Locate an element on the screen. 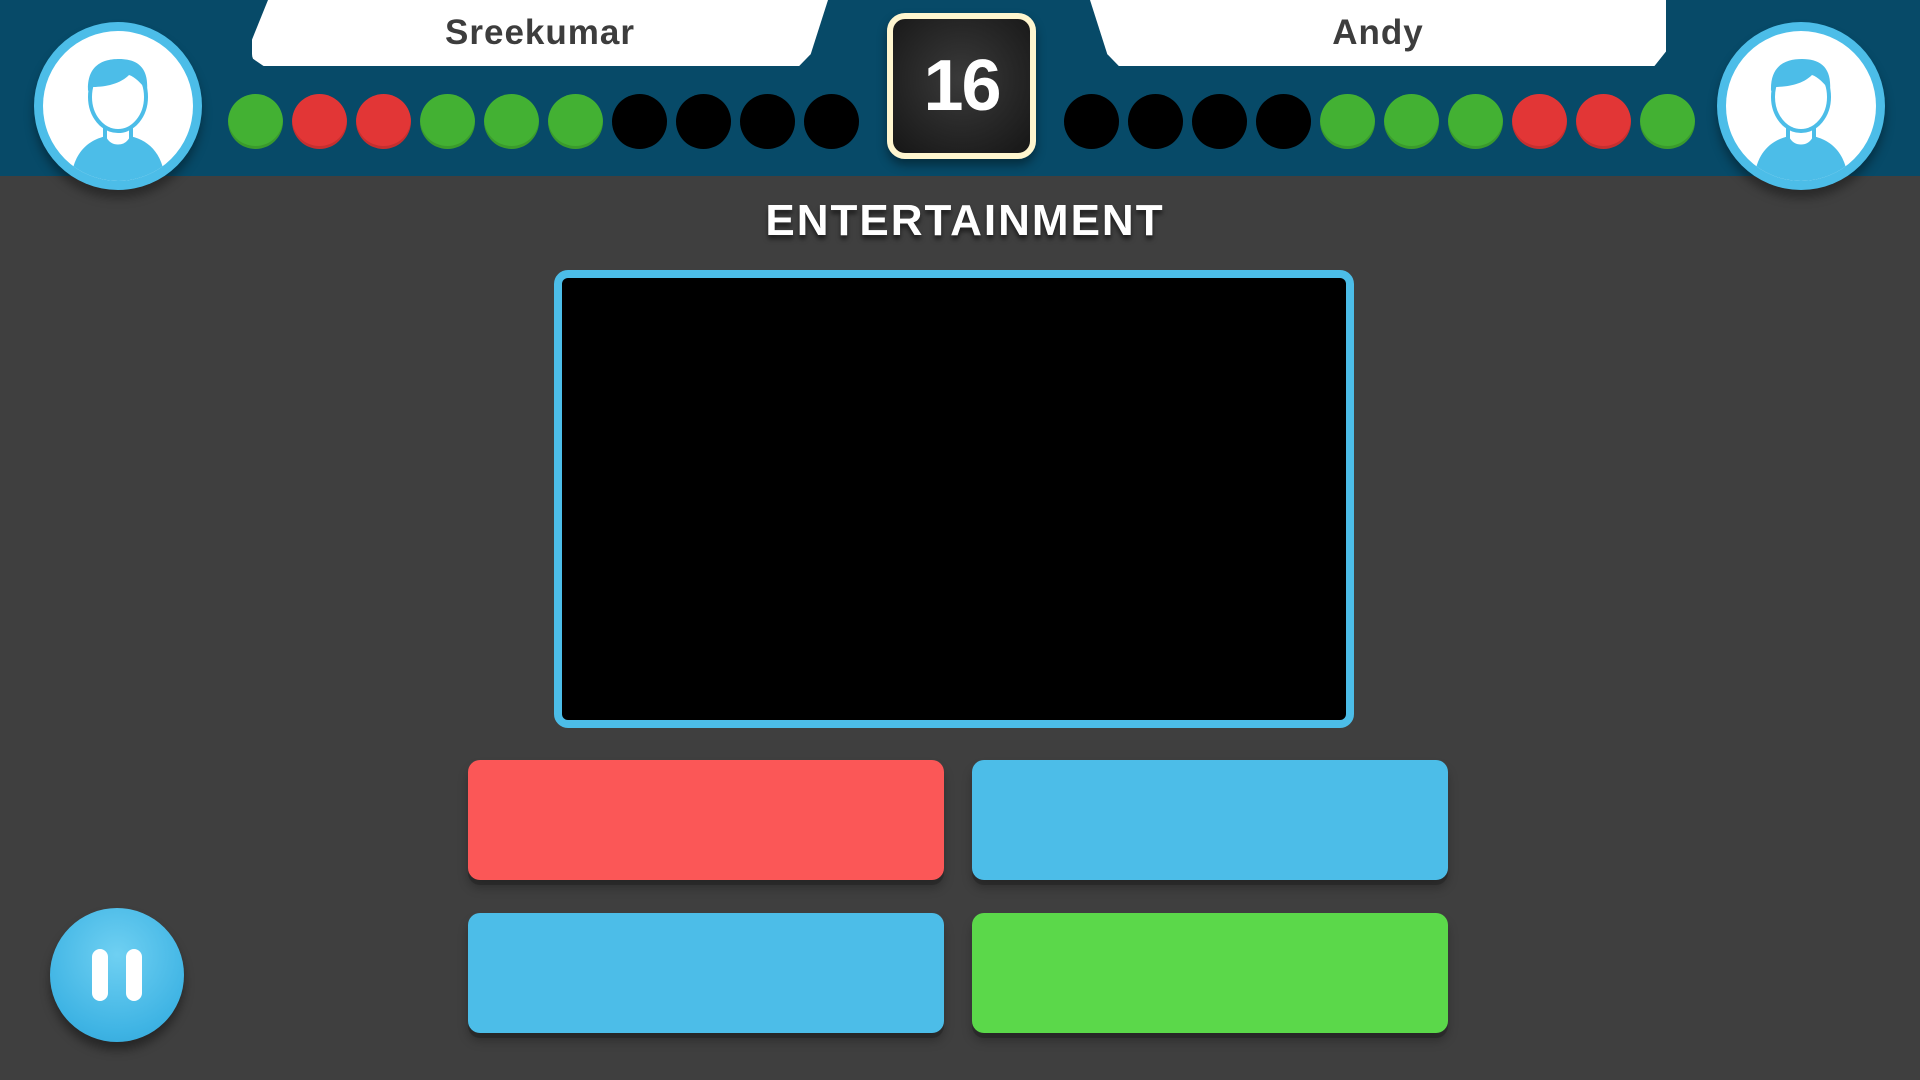 The height and width of the screenshot is (1080, 1920). player-right-score-dots is located at coordinates (1379, 121).